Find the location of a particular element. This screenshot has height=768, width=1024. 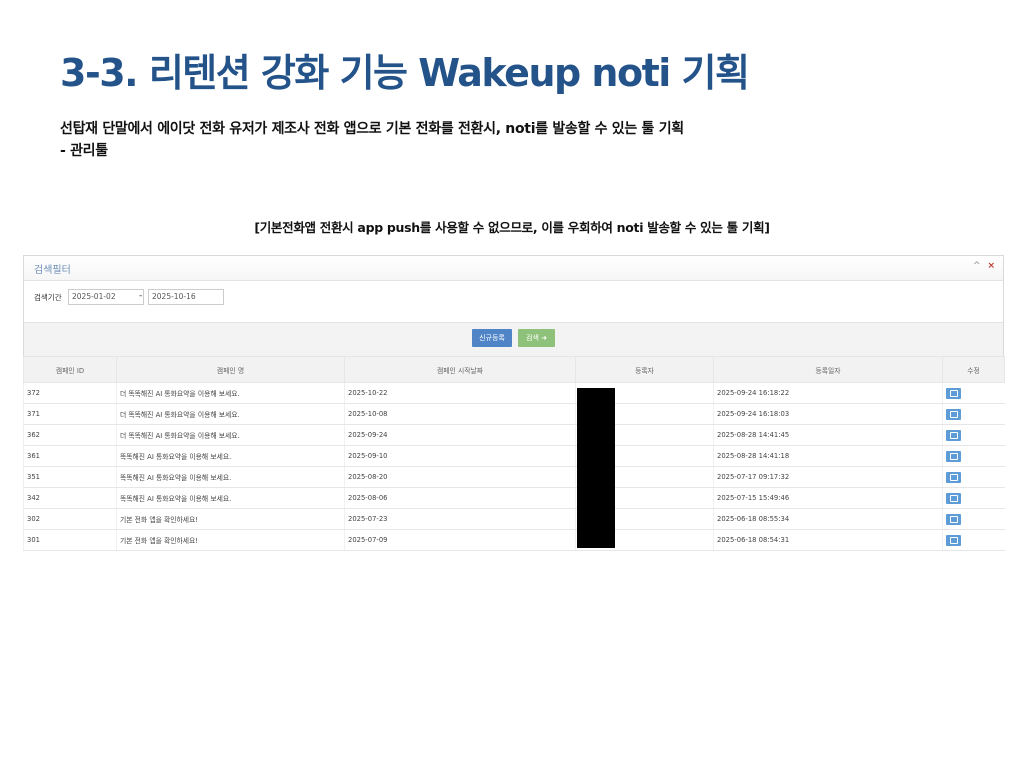

cell-start-date: 2025-08-20 is located at coordinates (460, 477).